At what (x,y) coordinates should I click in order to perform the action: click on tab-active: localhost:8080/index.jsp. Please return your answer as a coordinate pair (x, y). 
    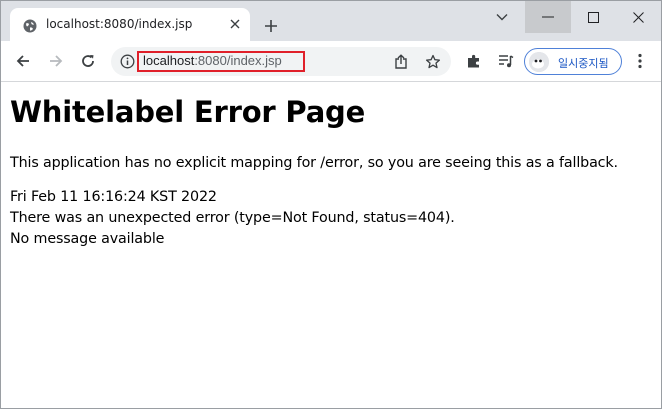
    Looking at the image, I should click on (130, 24).